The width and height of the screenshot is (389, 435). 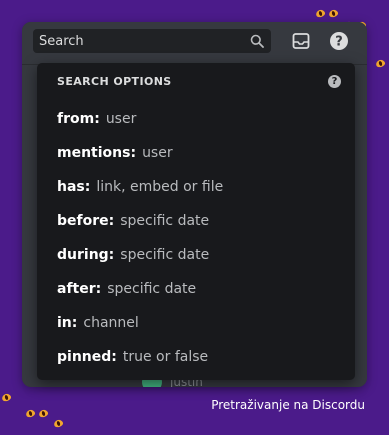 I want to click on search-option-during: during: specific date, so click(x=199, y=255).